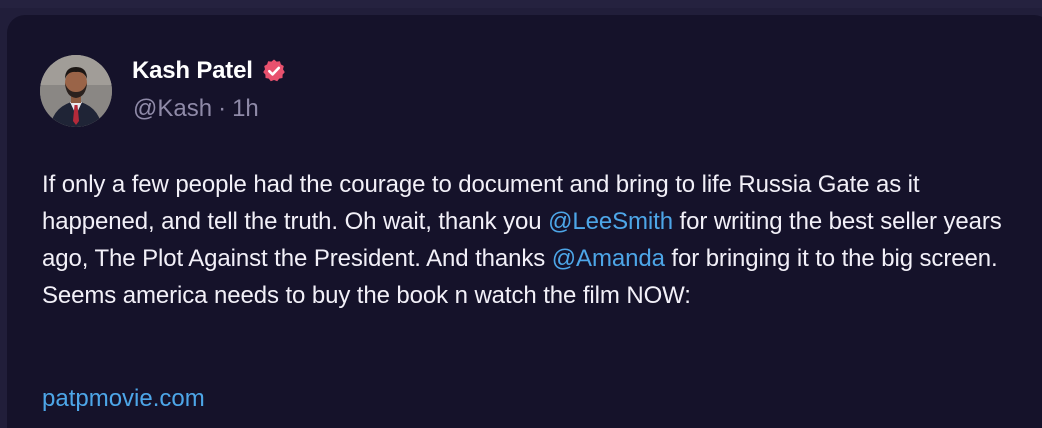 This screenshot has width=1042, height=428. I want to click on author-row: Kash Patel, so click(209, 71).